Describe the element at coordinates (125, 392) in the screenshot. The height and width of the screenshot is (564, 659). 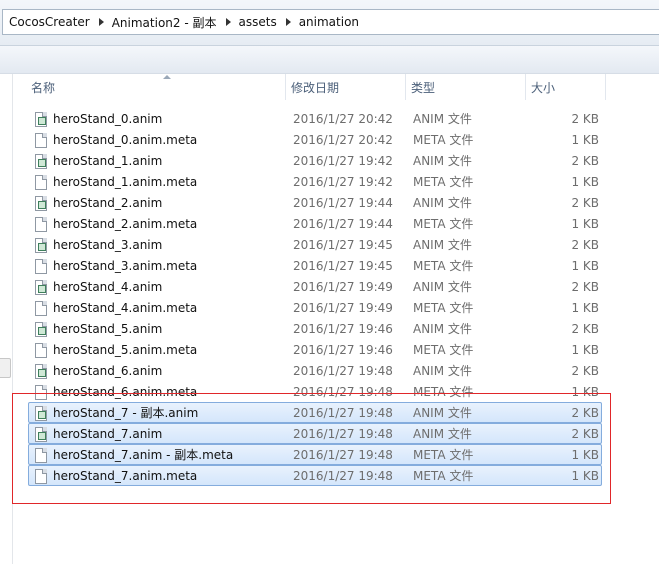
I see `file-name: heroStand_6.anim.meta` at that location.